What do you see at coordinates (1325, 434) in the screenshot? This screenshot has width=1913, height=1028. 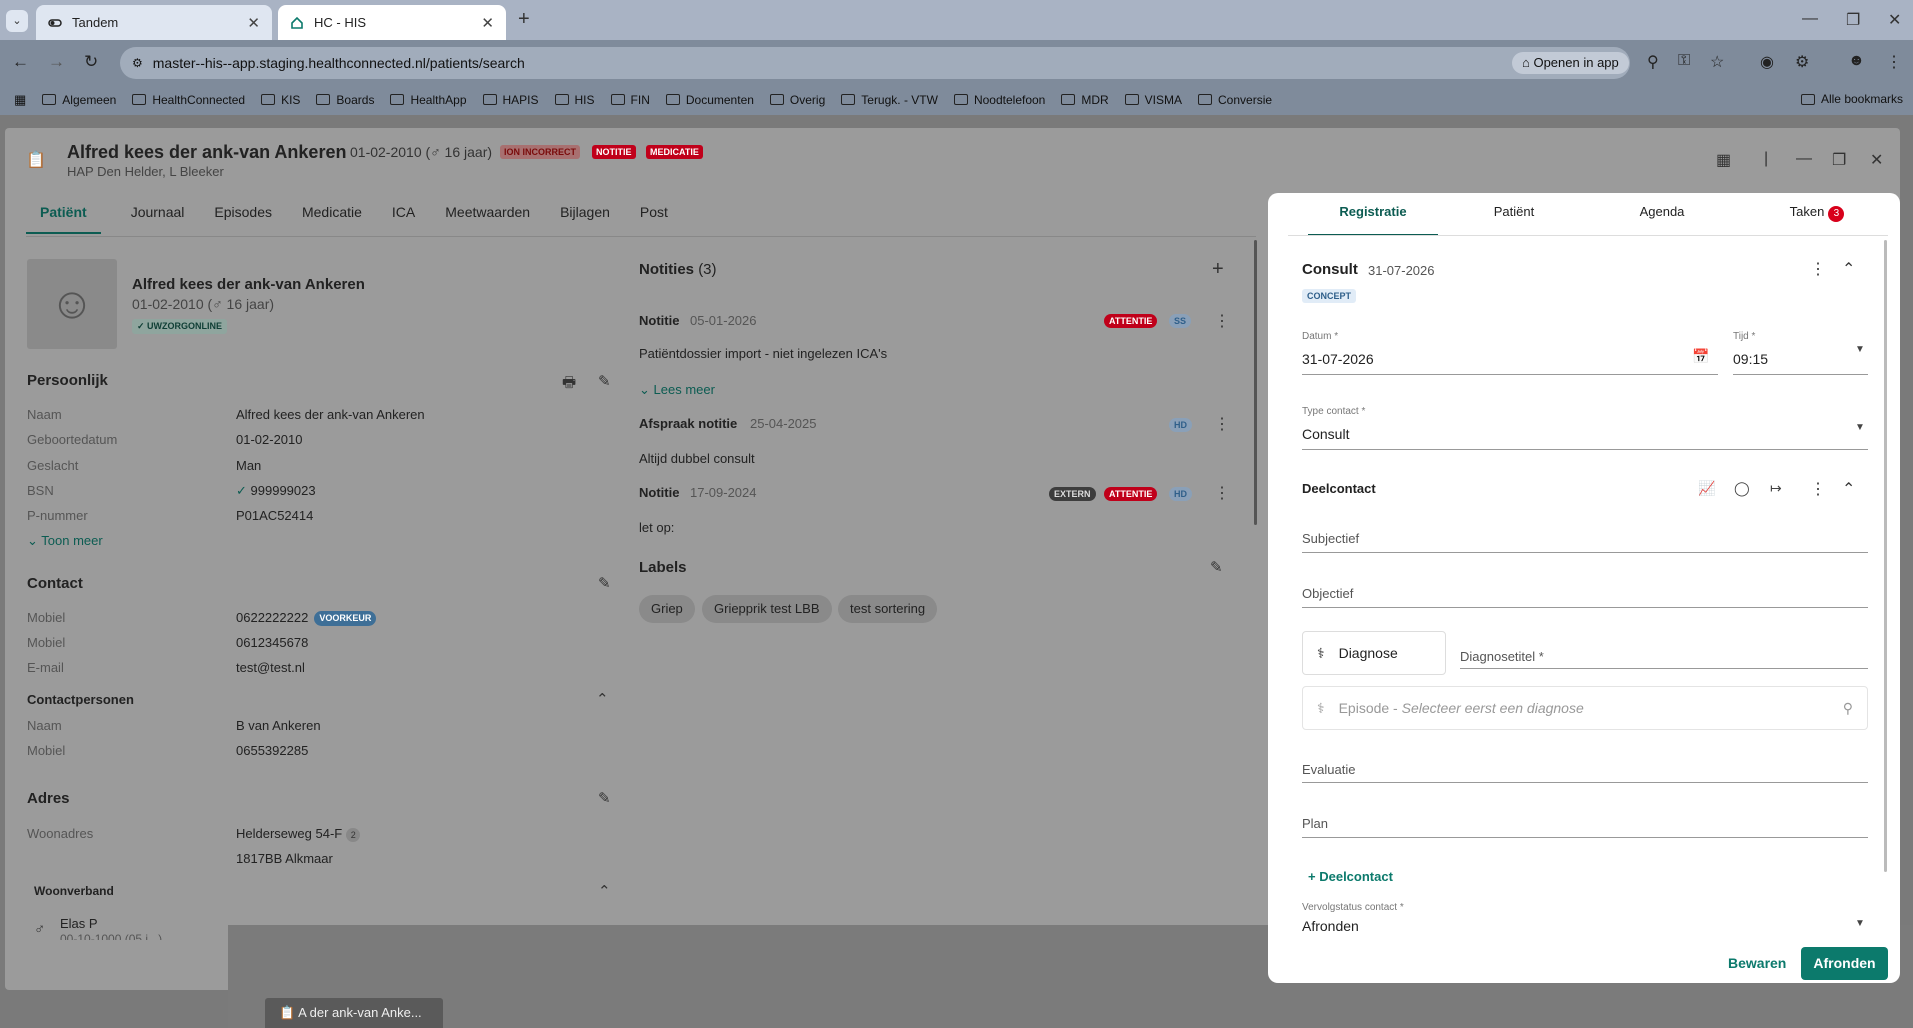 I see `type-contact-select: Consult` at bounding box center [1325, 434].